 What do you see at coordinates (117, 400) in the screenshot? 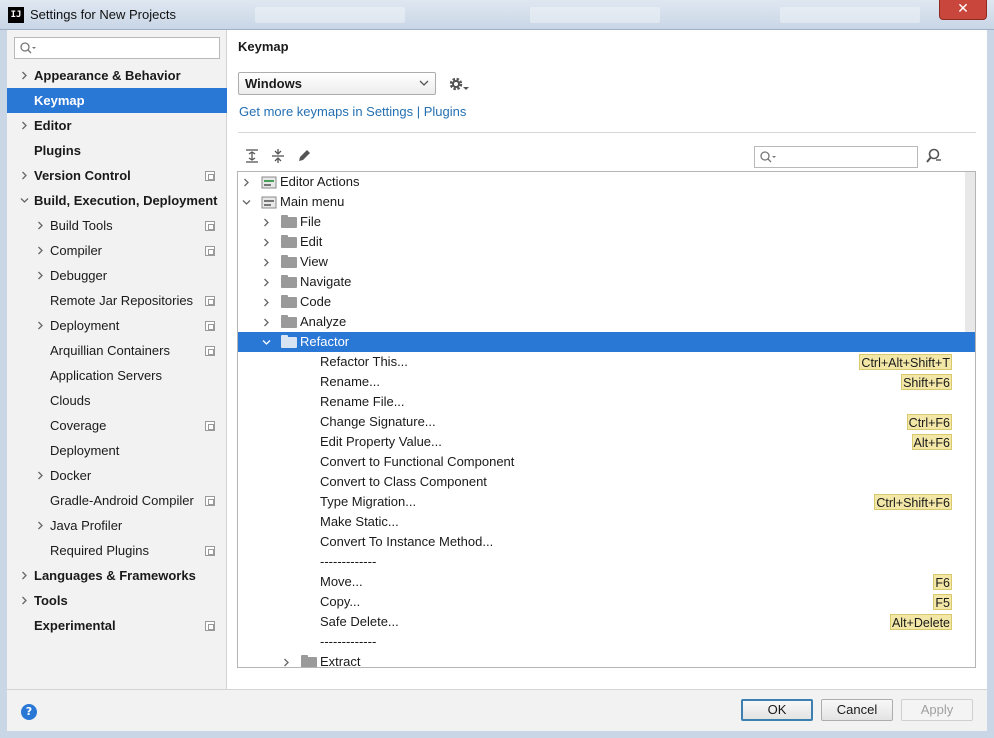
I see `sidebar-item: Clouds` at bounding box center [117, 400].